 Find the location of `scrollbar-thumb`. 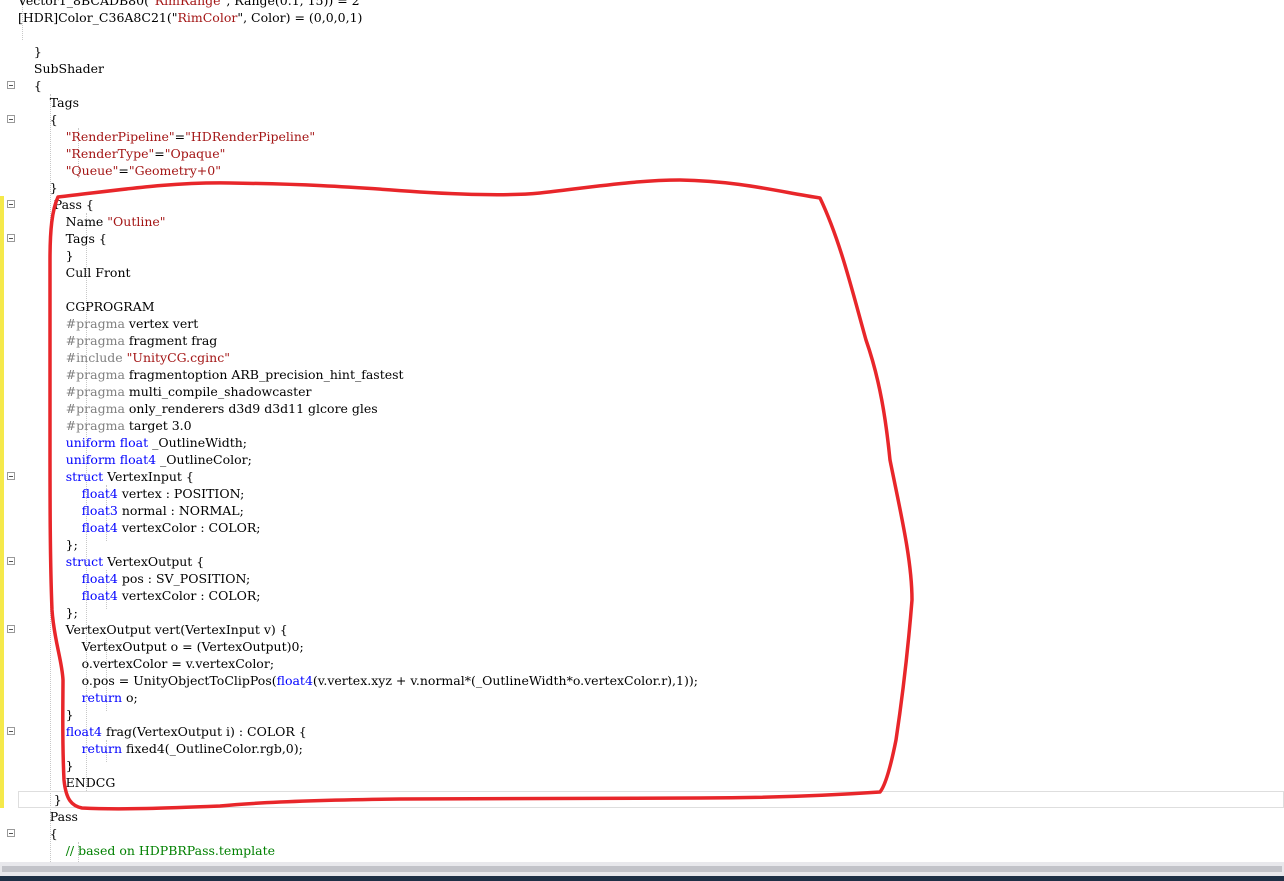

scrollbar-thumb is located at coordinates (642, 869).